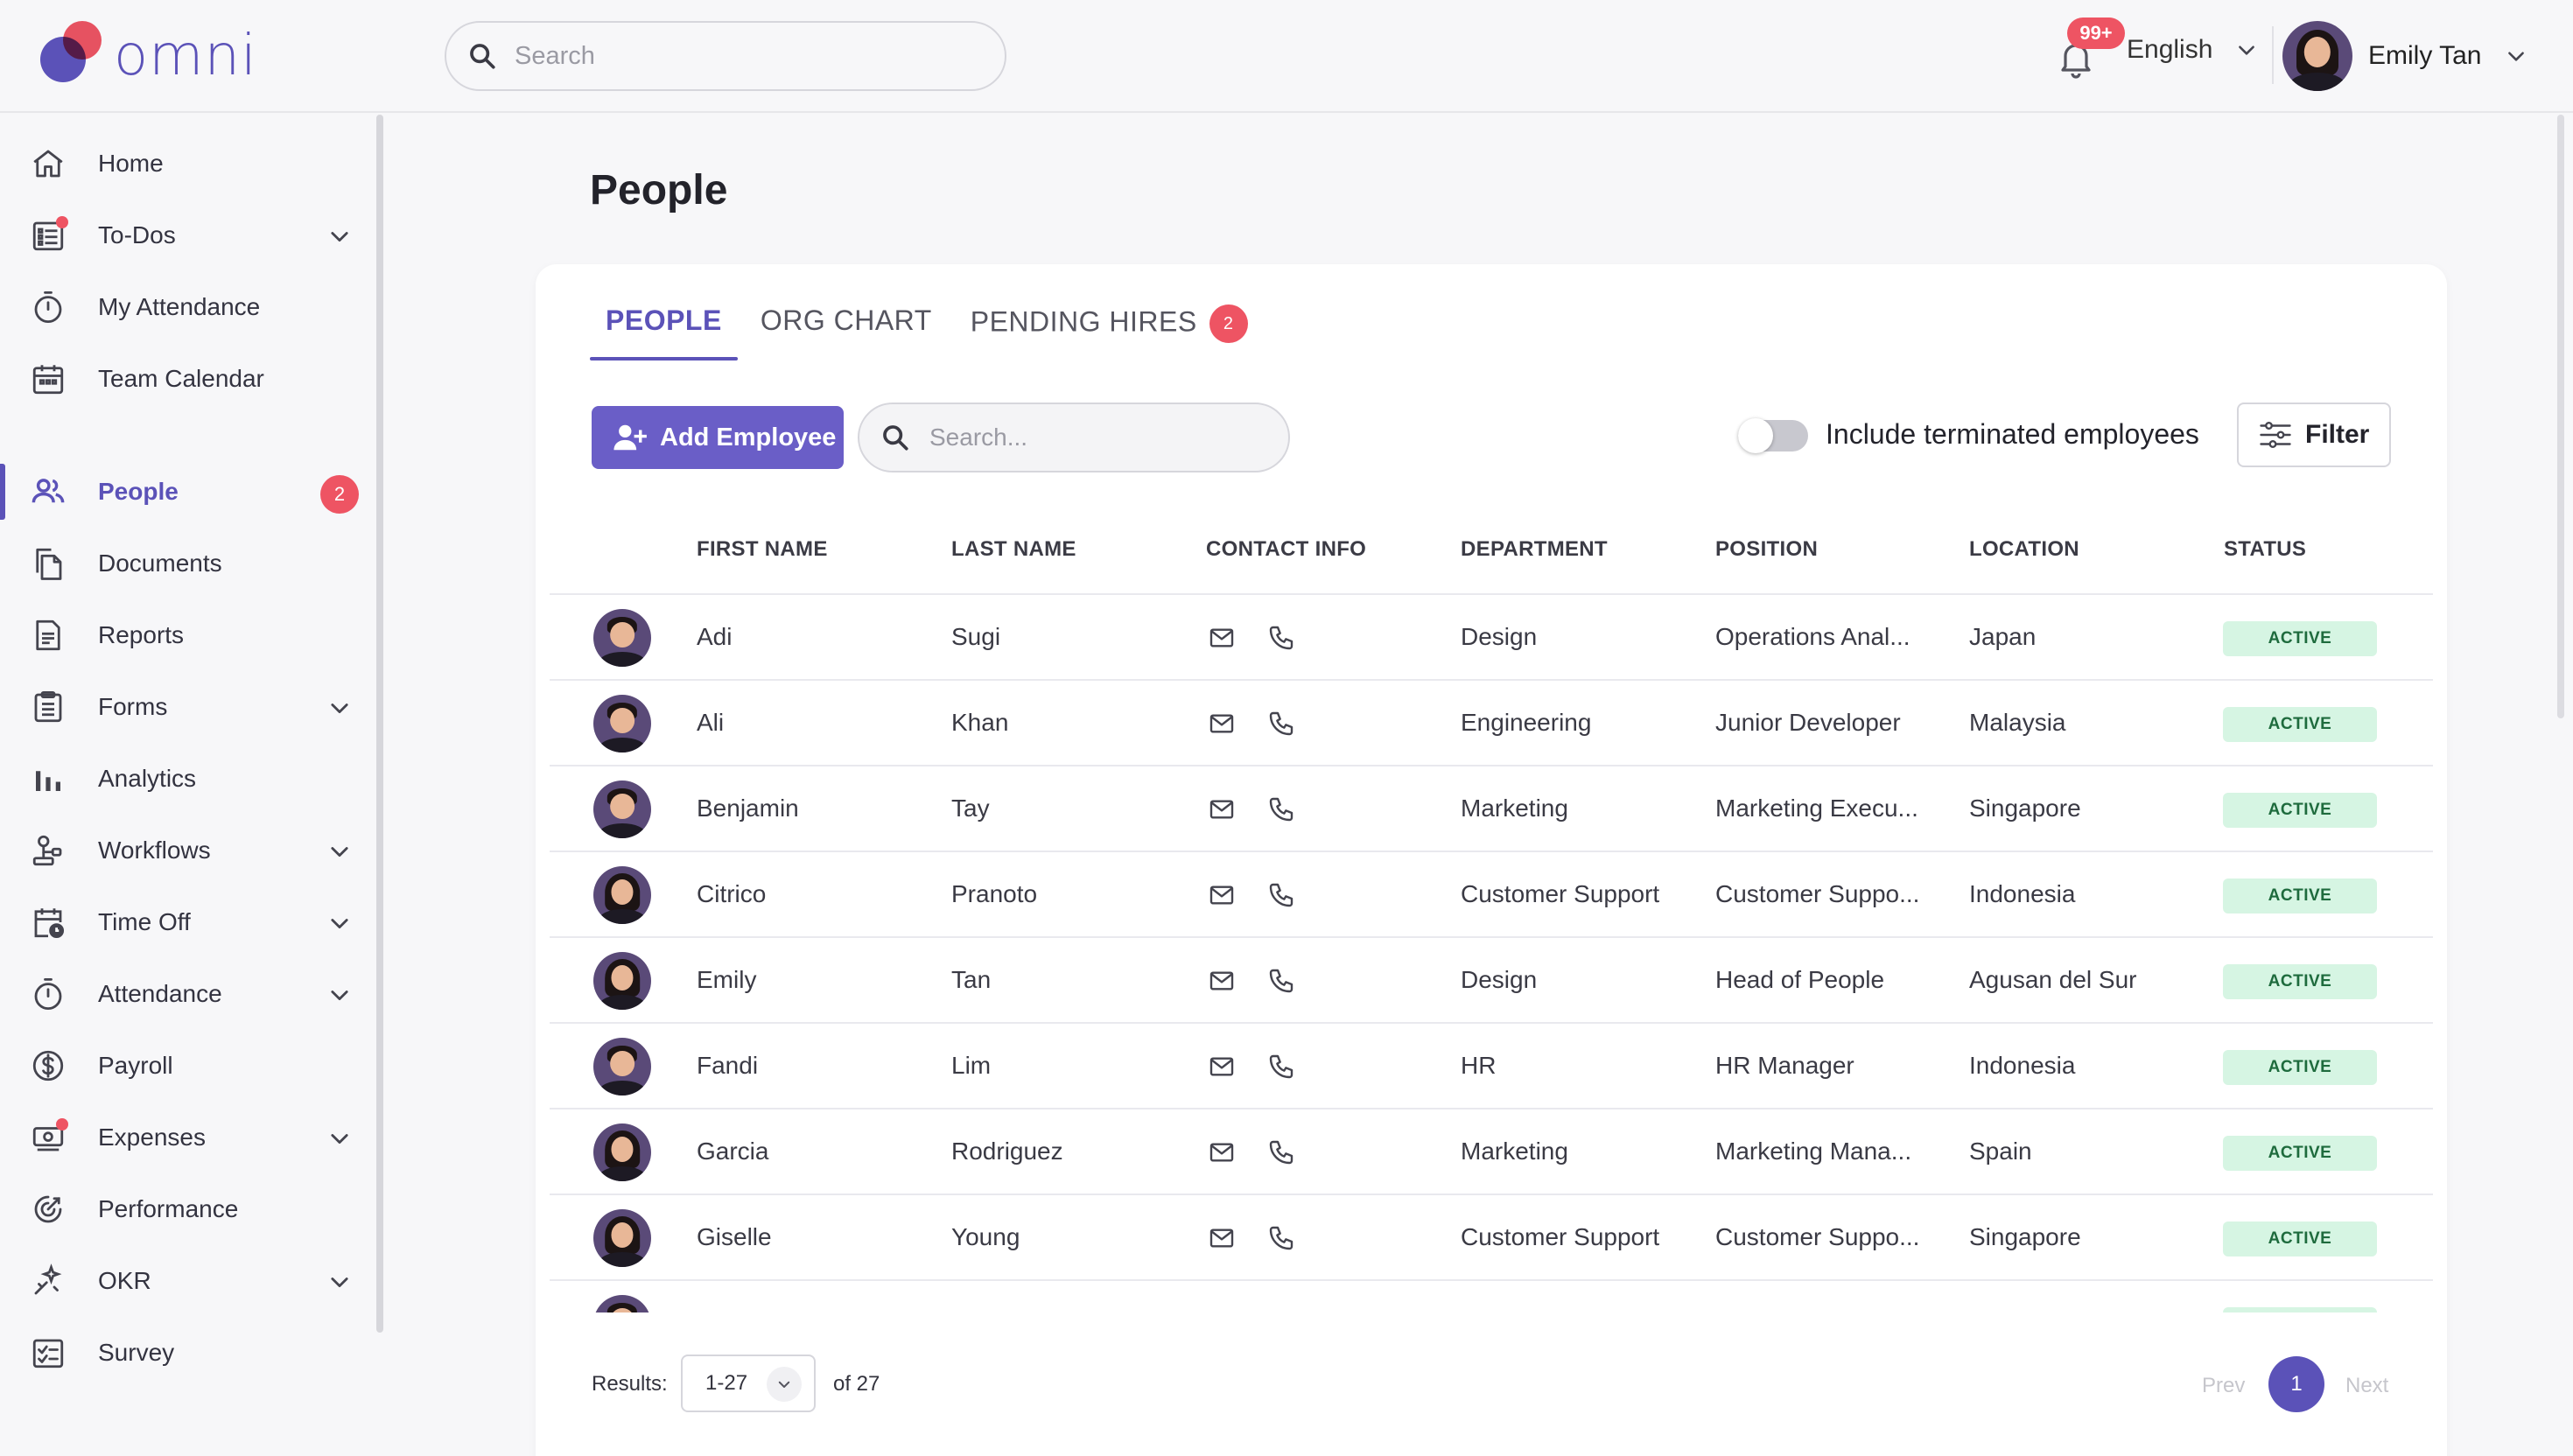 This screenshot has width=2573, height=1456. Describe the element at coordinates (2317, 56) in the screenshot. I see `user-avatar` at that location.